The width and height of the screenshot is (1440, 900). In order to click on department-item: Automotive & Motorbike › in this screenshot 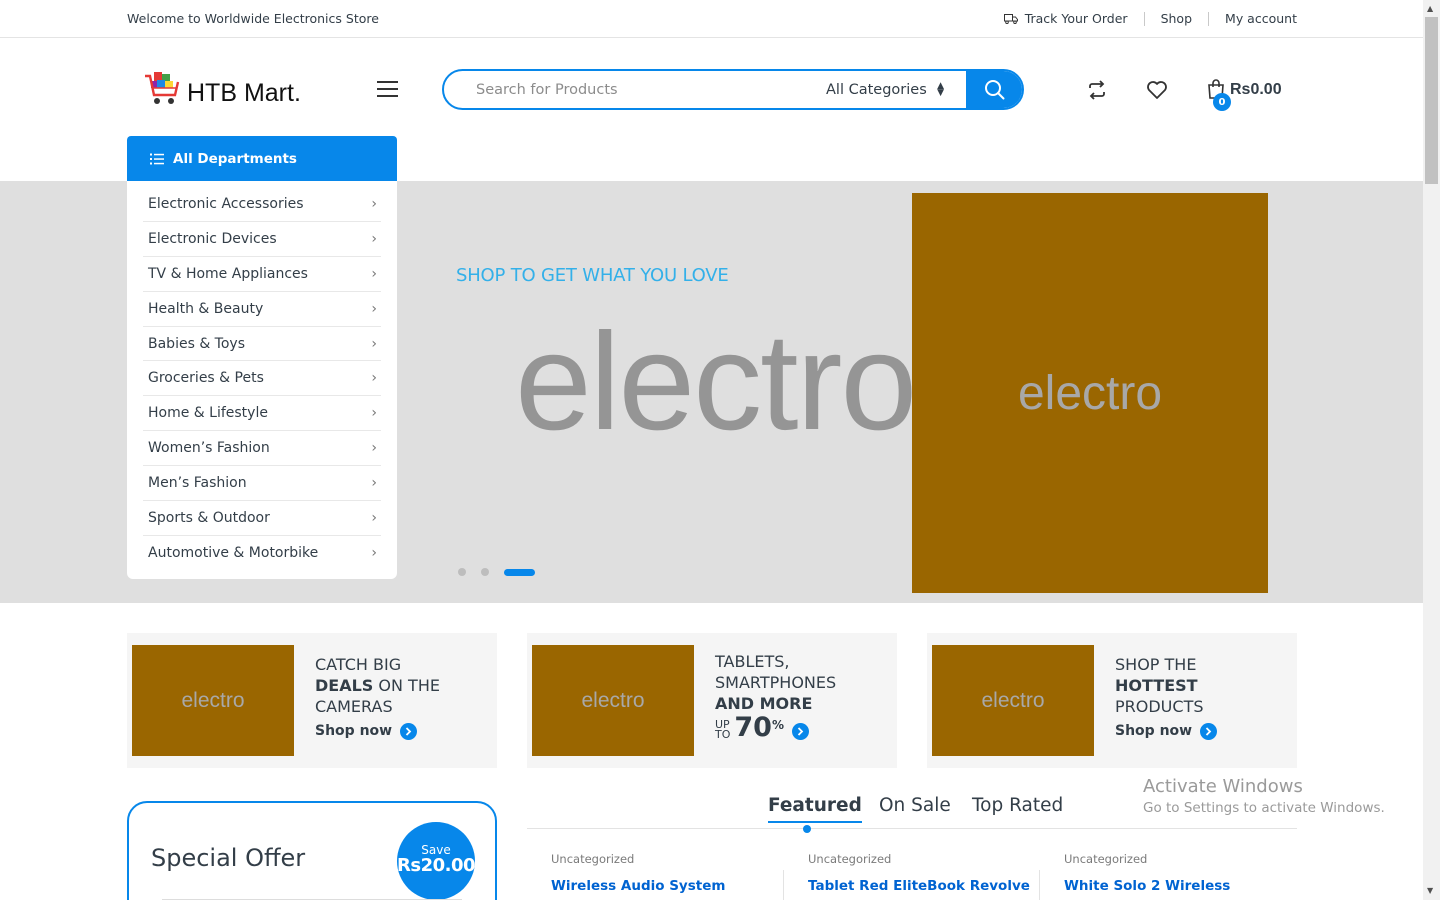, I will do `click(262, 553)`.